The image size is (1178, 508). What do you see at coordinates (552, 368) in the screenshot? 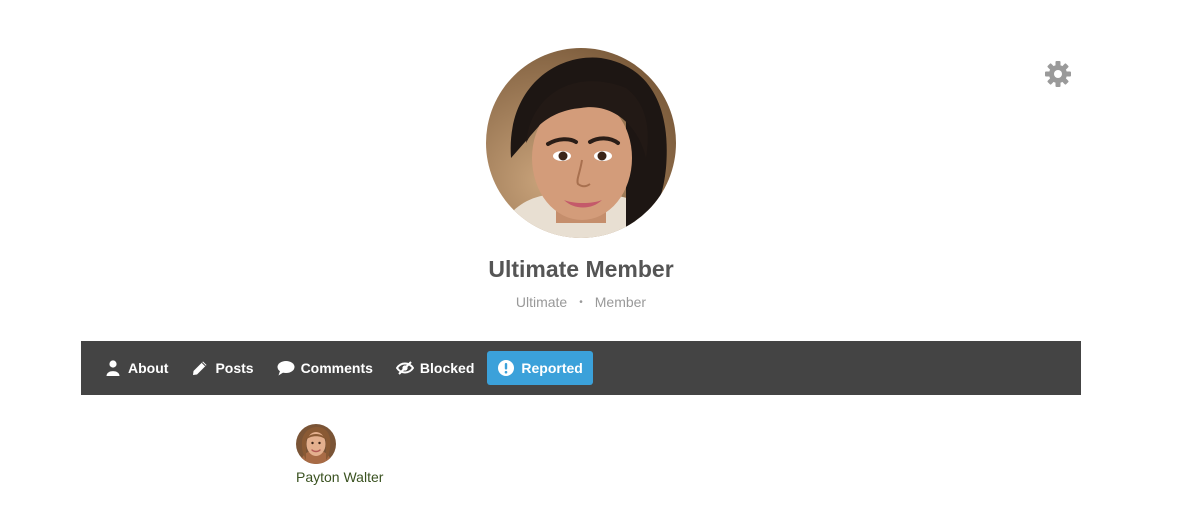
I see `nav-label-reported: Reported` at bounding box center [552, 368].